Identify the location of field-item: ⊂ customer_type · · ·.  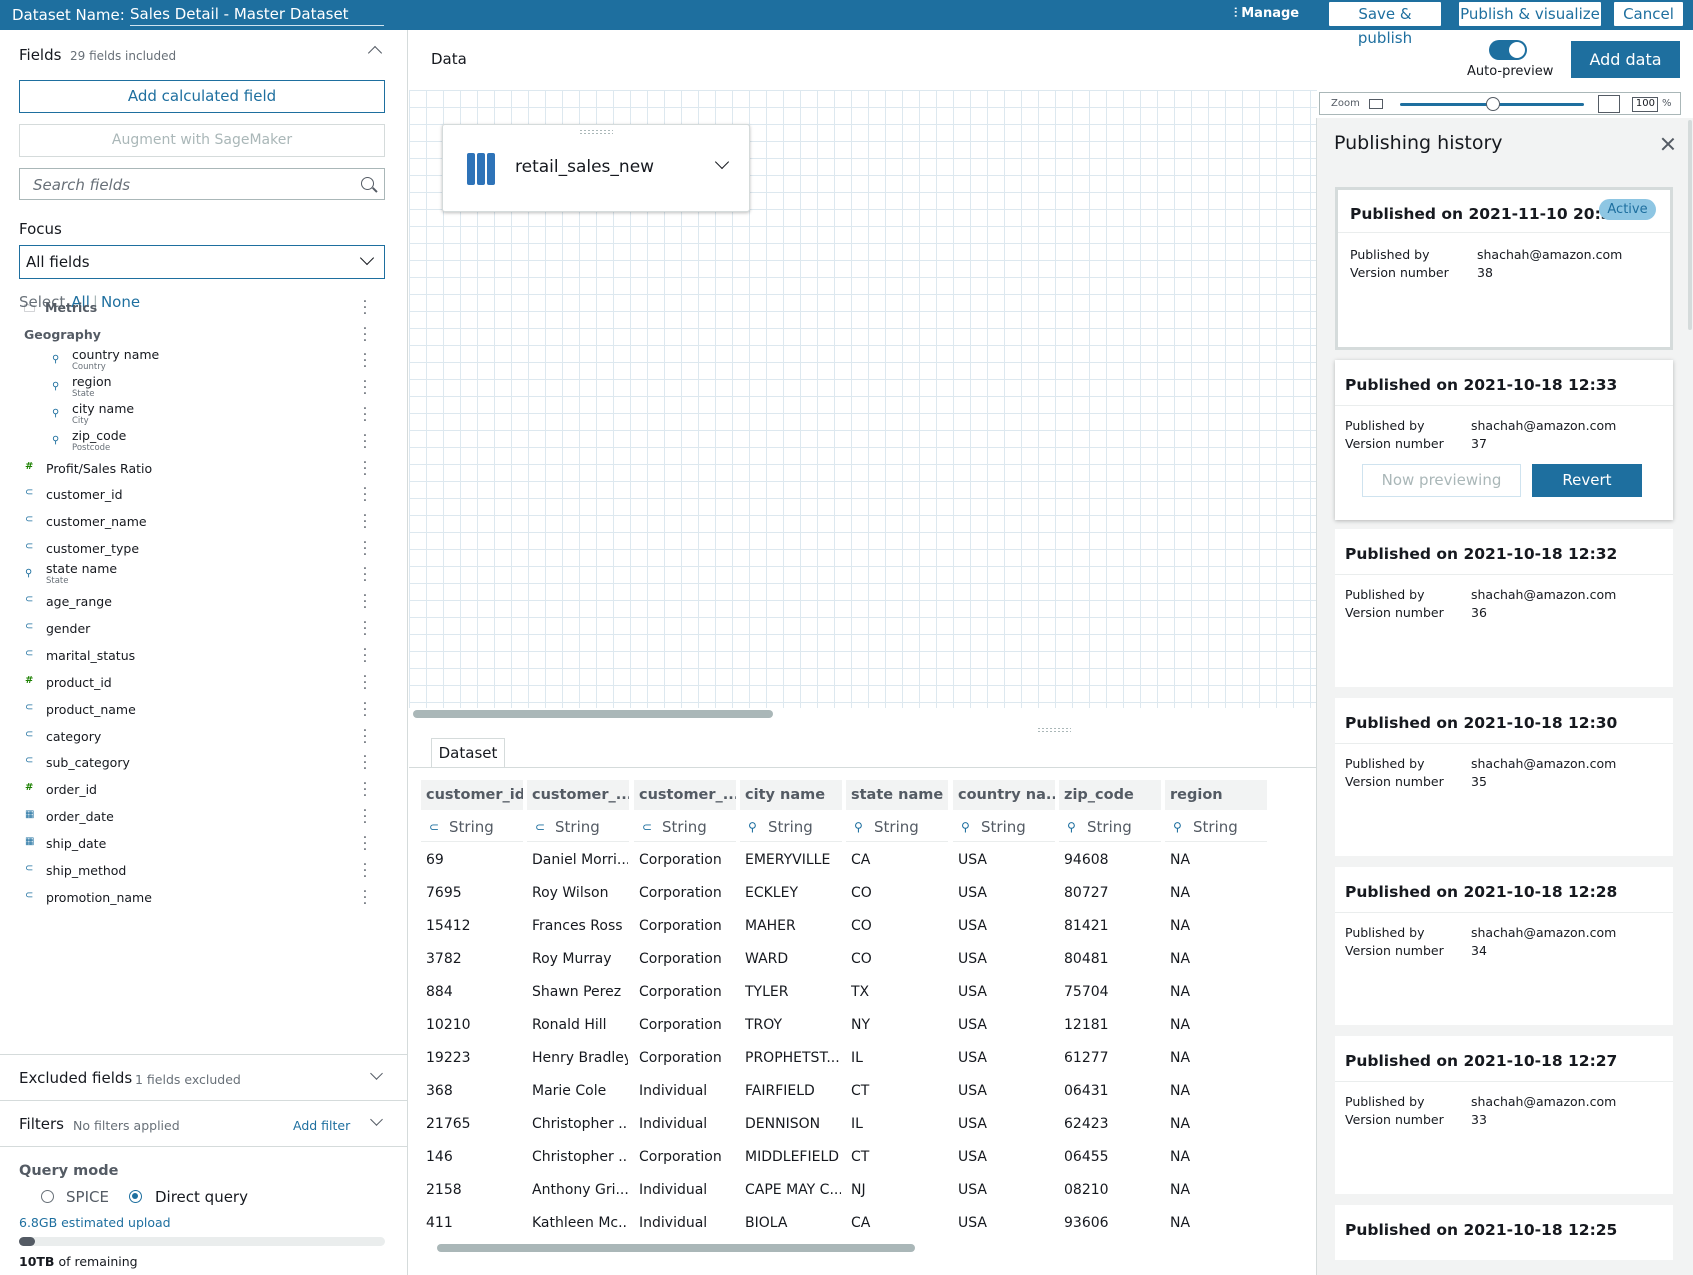
(200, 549).